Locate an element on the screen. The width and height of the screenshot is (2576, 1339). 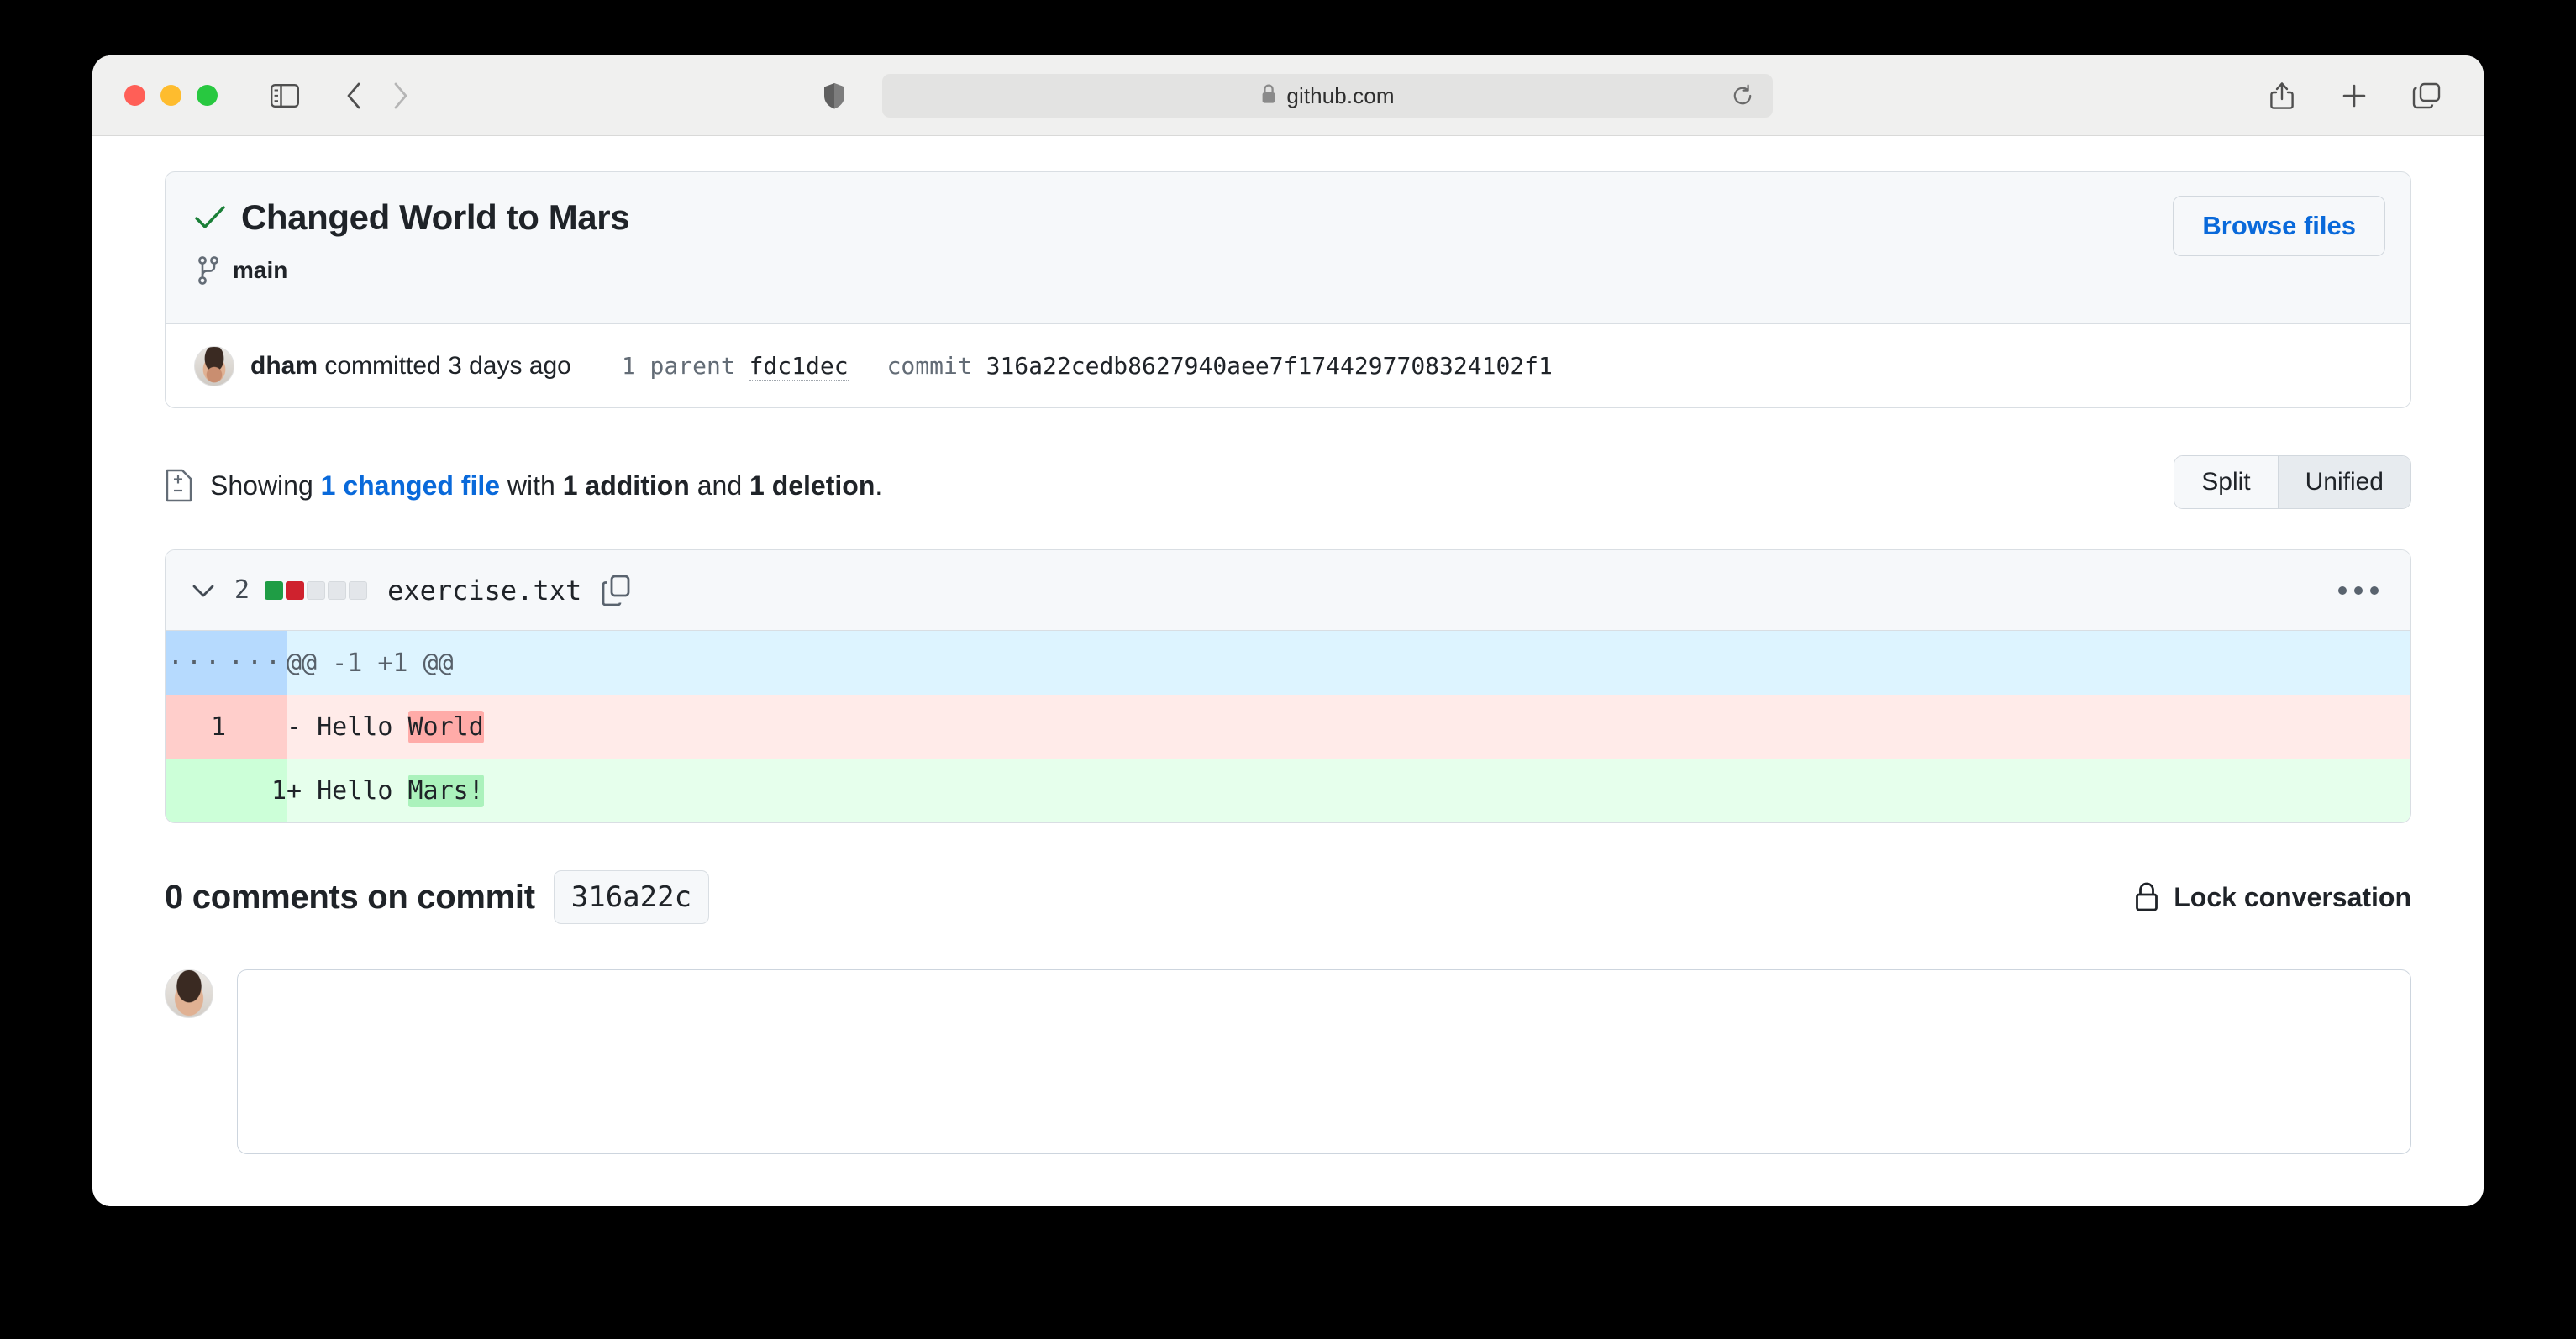
addition-word-highlight: Mars! is located at coordinates (445, 791).